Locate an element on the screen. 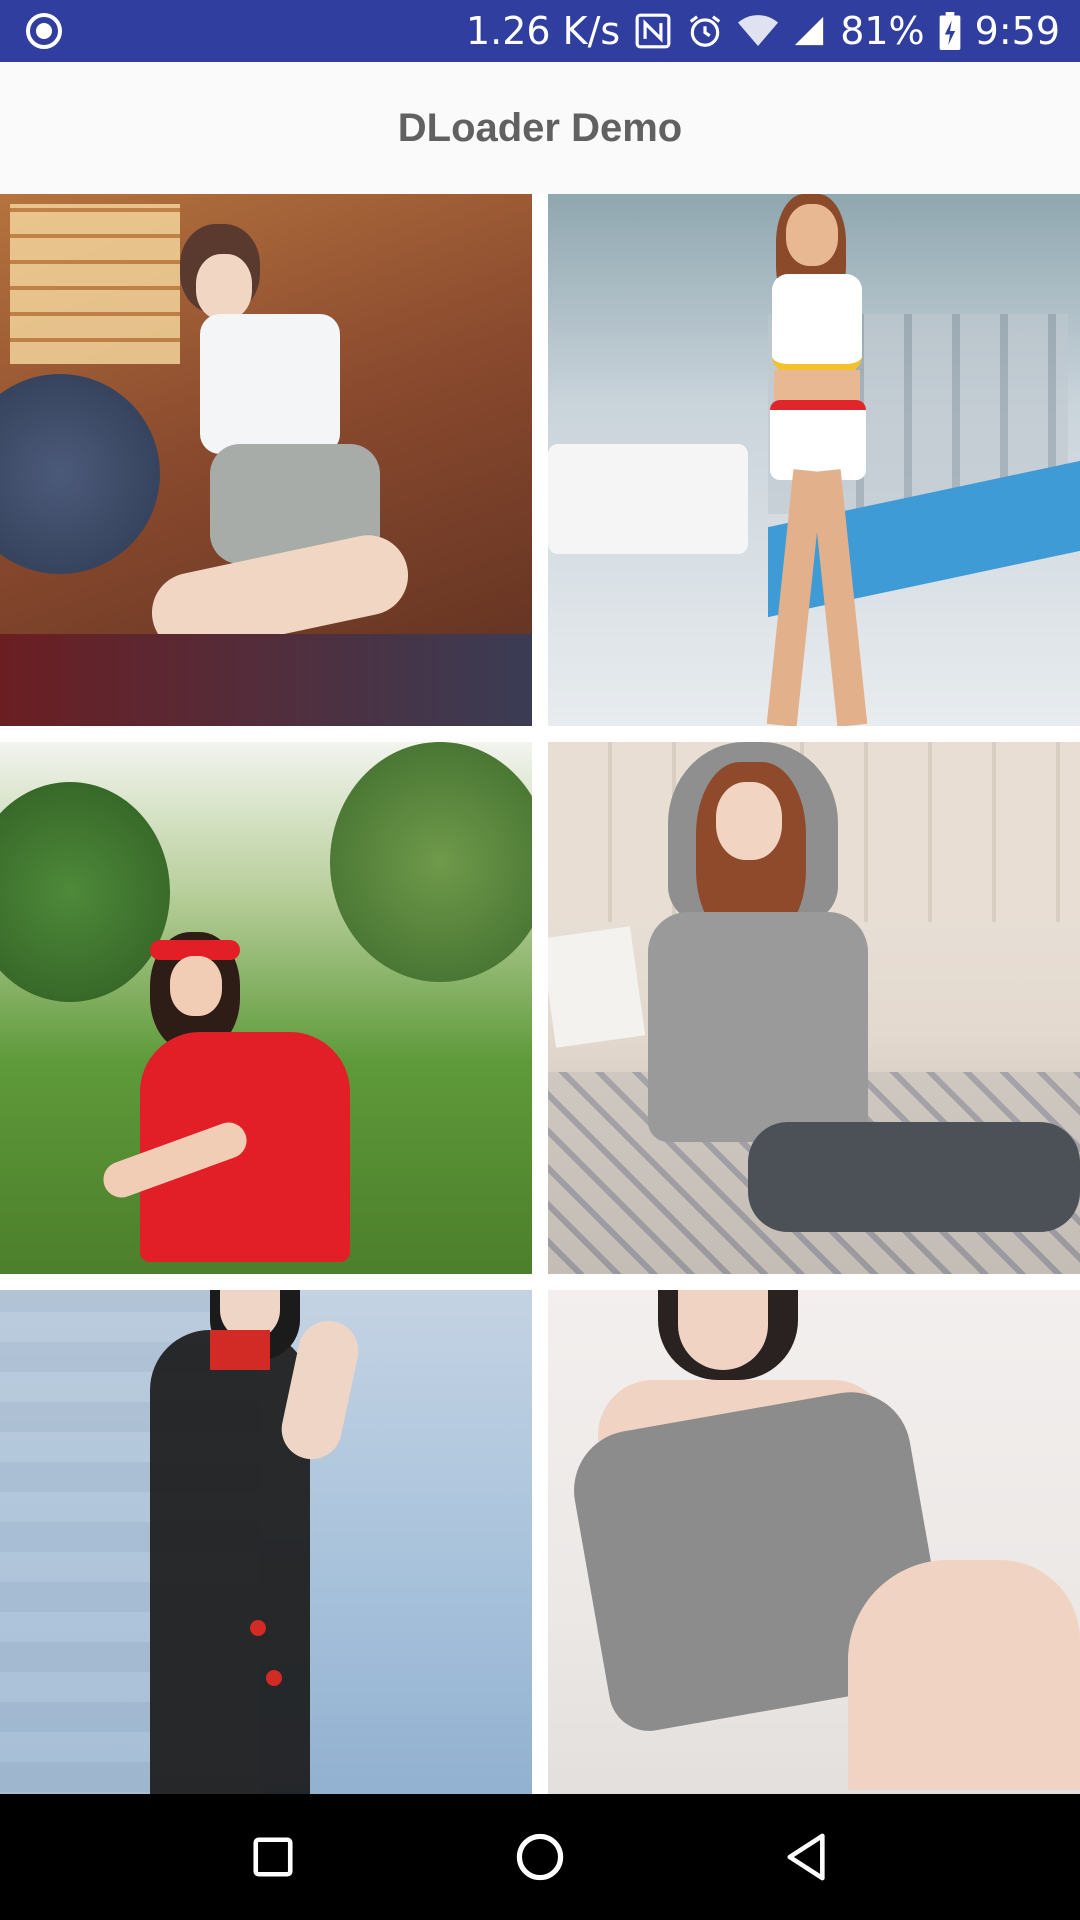 The width and height of the screenshot is (1080, 1920). black-qipao is located at coordinates (230, 1562).